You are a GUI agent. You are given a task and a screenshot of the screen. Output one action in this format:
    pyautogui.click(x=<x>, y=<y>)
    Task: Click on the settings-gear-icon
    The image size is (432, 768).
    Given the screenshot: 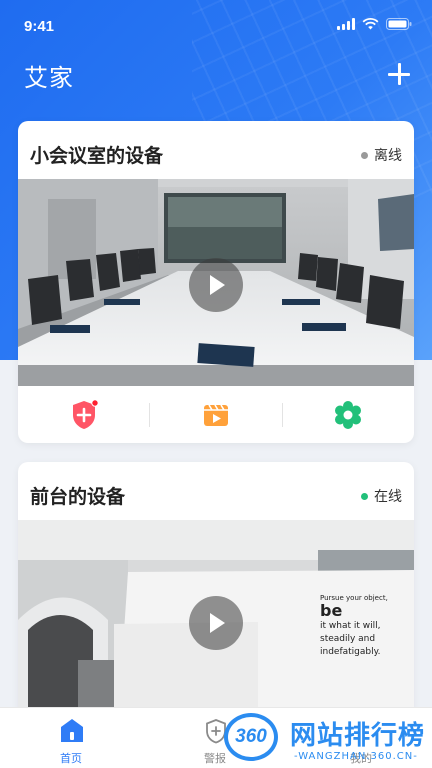 What is the action you would take?
    pyautogui.click(x=348, y=414)
    